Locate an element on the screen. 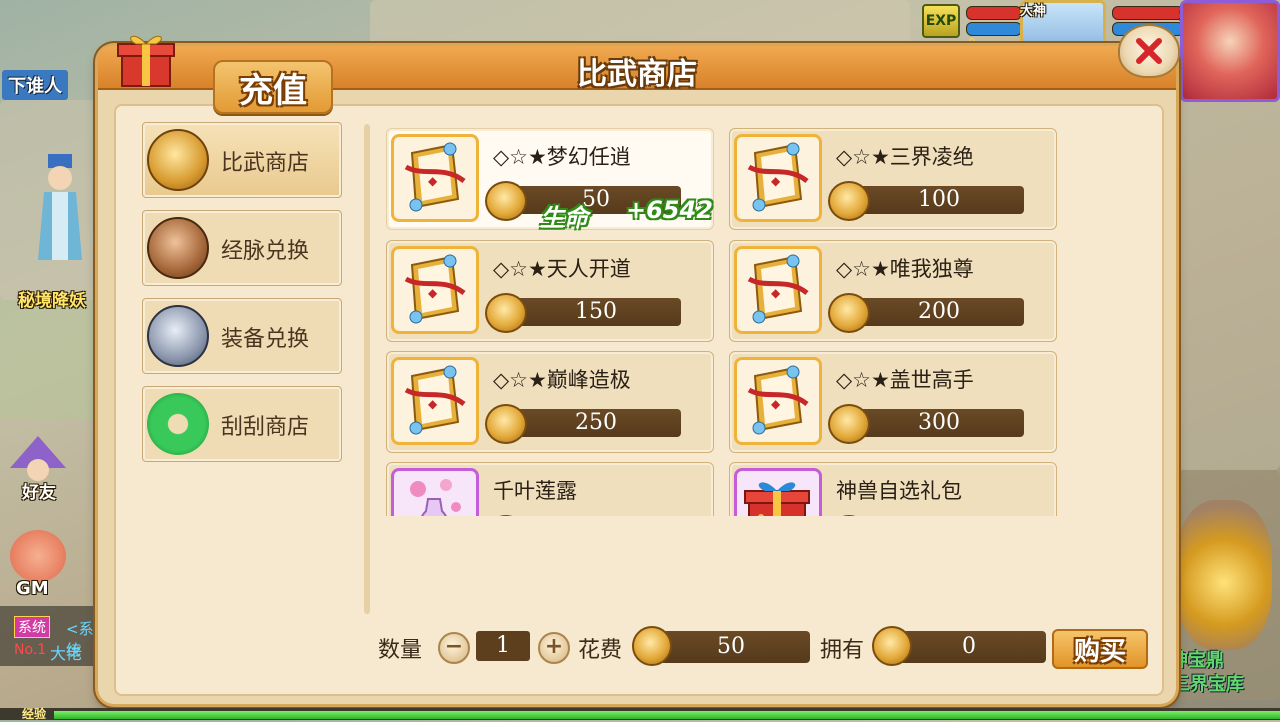 The width and height of the screenshot is (1280, 722). recharge-label: 充值 is located at coordinates (273, 90).